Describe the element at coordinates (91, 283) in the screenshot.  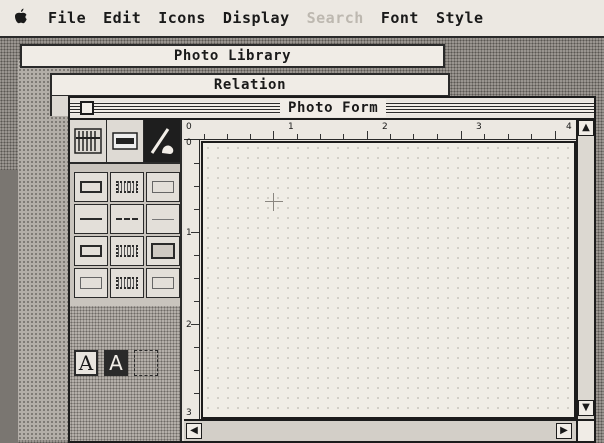
I see `pattern-tool-icon` at that location.